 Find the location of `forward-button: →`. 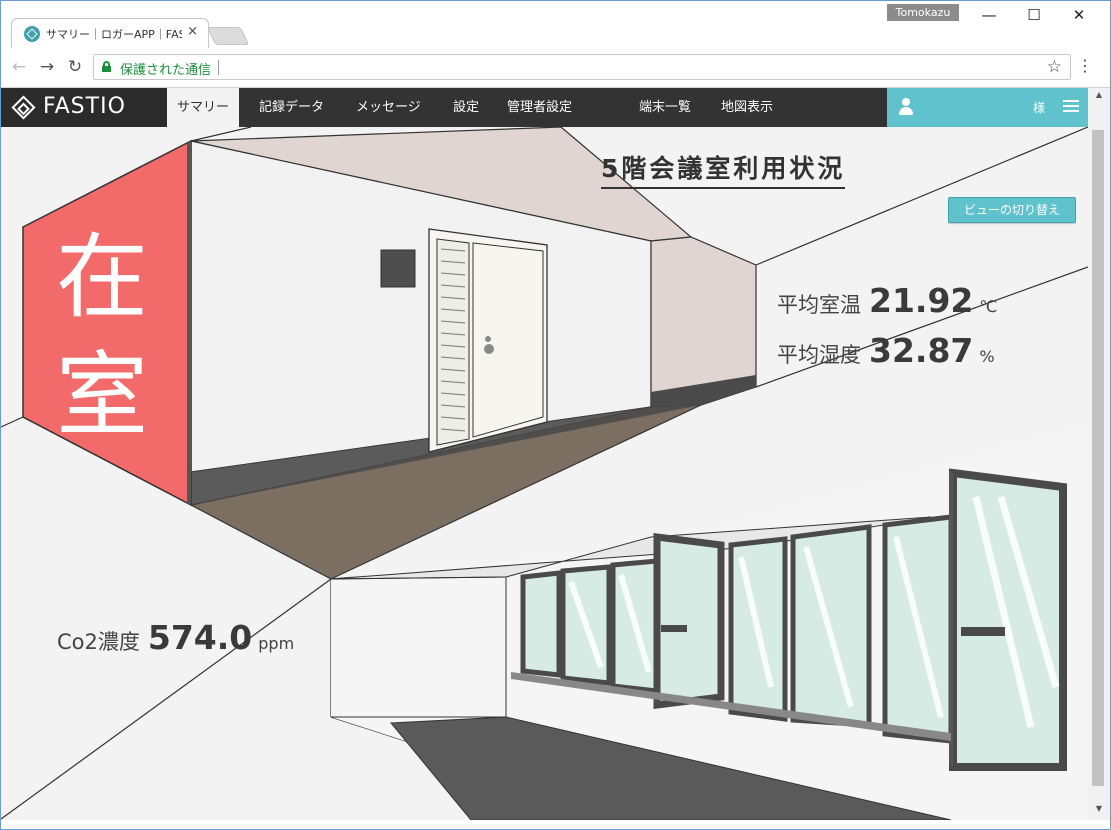

forward-button: → is located at coordinates (47, 67).